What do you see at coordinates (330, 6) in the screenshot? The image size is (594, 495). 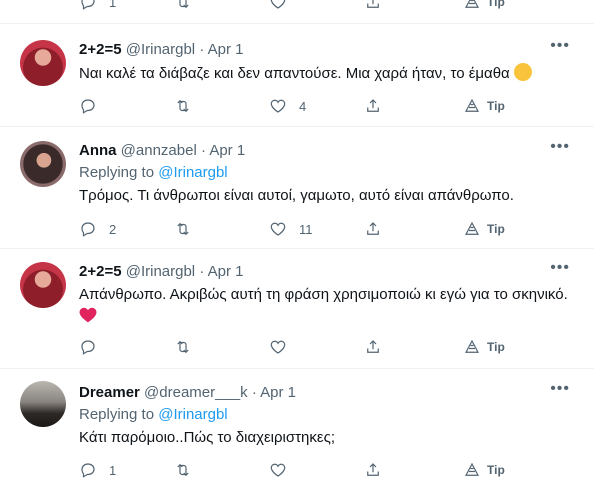 I see `tweet-actions: 1 Tip` at bounding box center [330, 6].